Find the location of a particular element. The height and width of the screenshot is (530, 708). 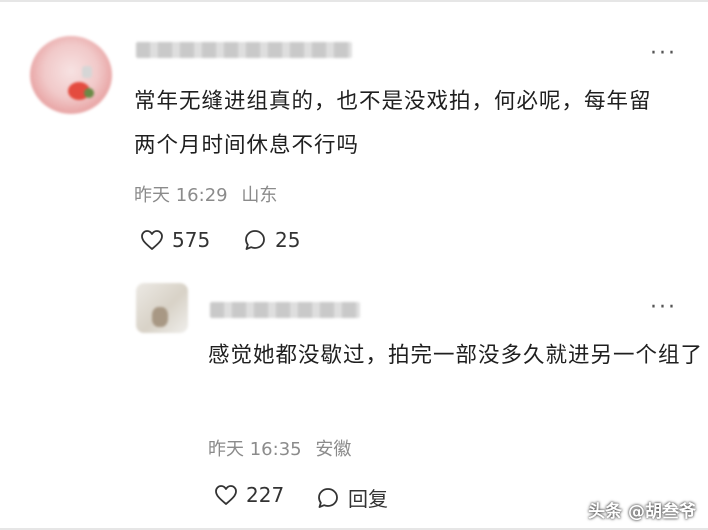

comment-more-icon: ··· is located at coordinates (663, 54).